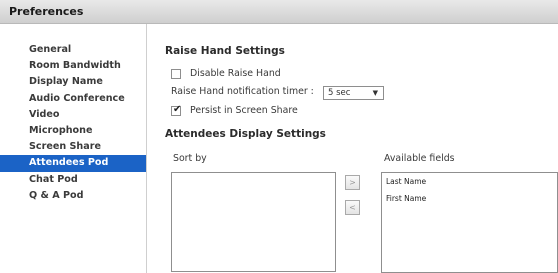 The height and width of the screenshot is (273, 558). Describe the element at coordinates (244, 110) in the screenshot. I see `persist-screen-share-label: Persist in Screen Share` at that location.